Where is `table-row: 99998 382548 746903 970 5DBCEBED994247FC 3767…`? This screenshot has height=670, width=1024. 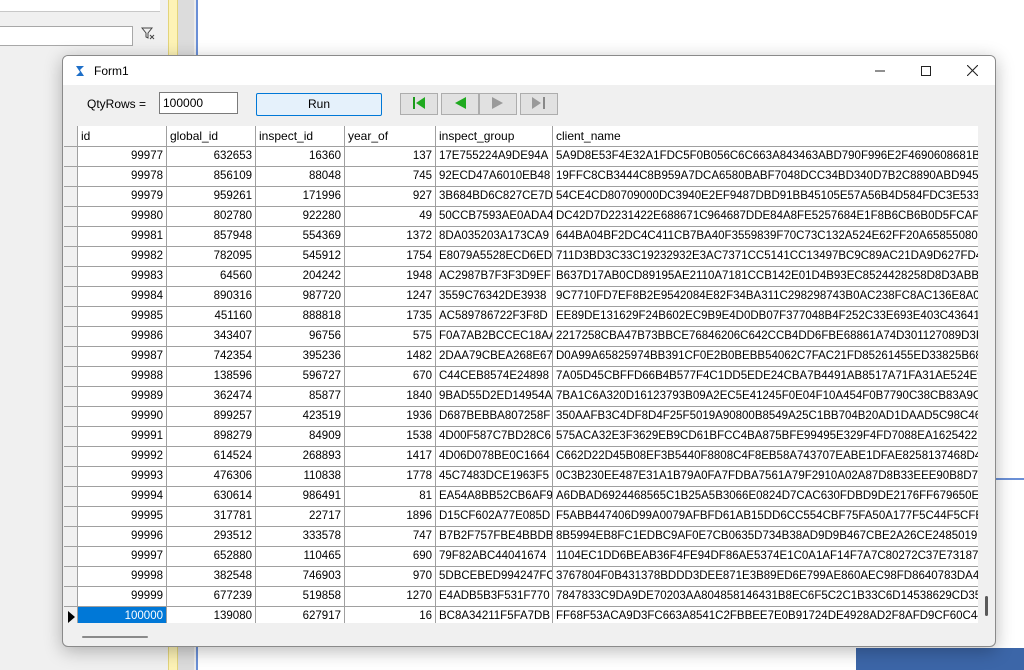
table-row: 99998 382548 746903 970 5DBCEBED994247FC 3767… is located at coordinates (521, 577).